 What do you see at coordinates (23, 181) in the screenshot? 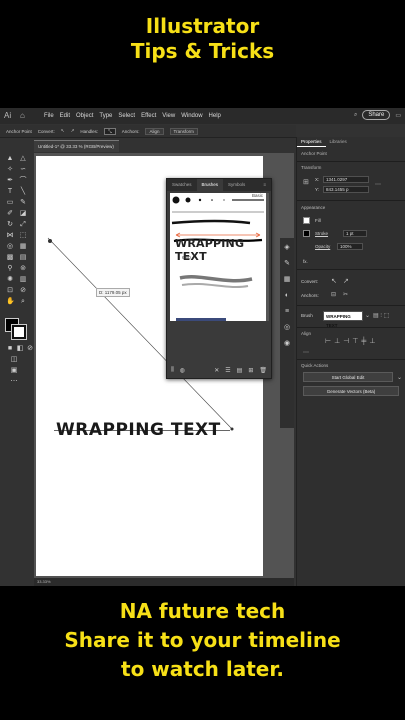
I see `curvature-tool-icon: ⌒` at bounding box center [23, 181].